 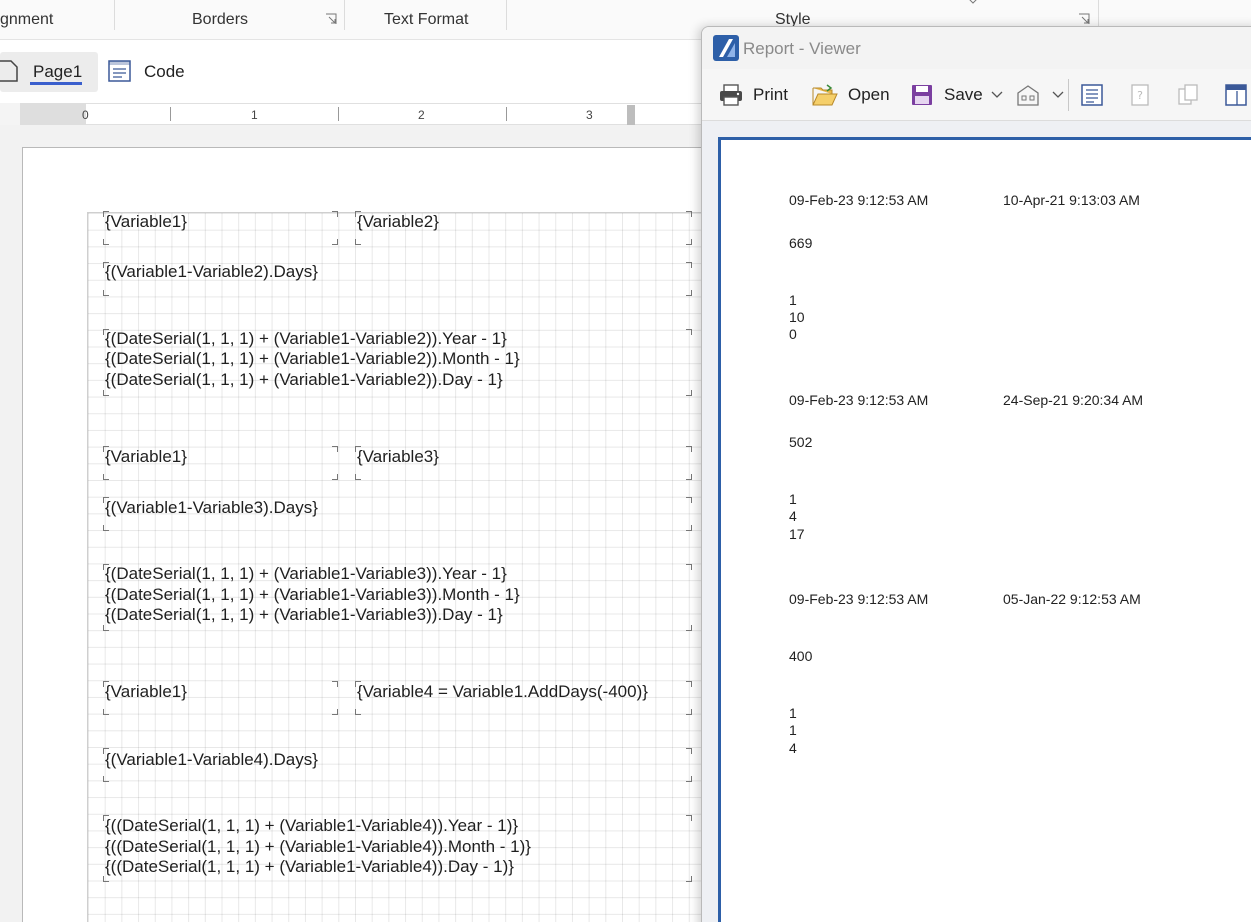 I want to click on borders-group-label: Borders, so click(x=220, y=19).